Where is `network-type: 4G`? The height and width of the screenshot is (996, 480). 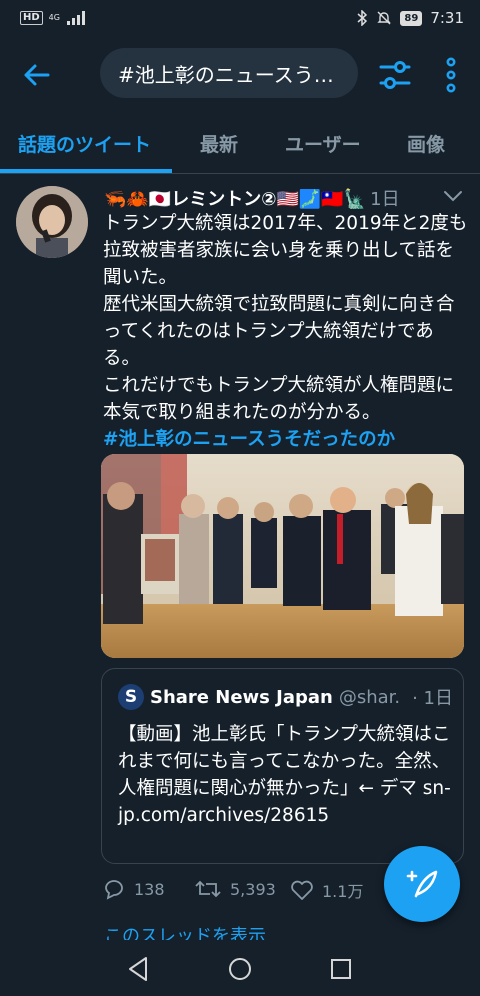
network-type: 4G is located at coordinates (54, 17).